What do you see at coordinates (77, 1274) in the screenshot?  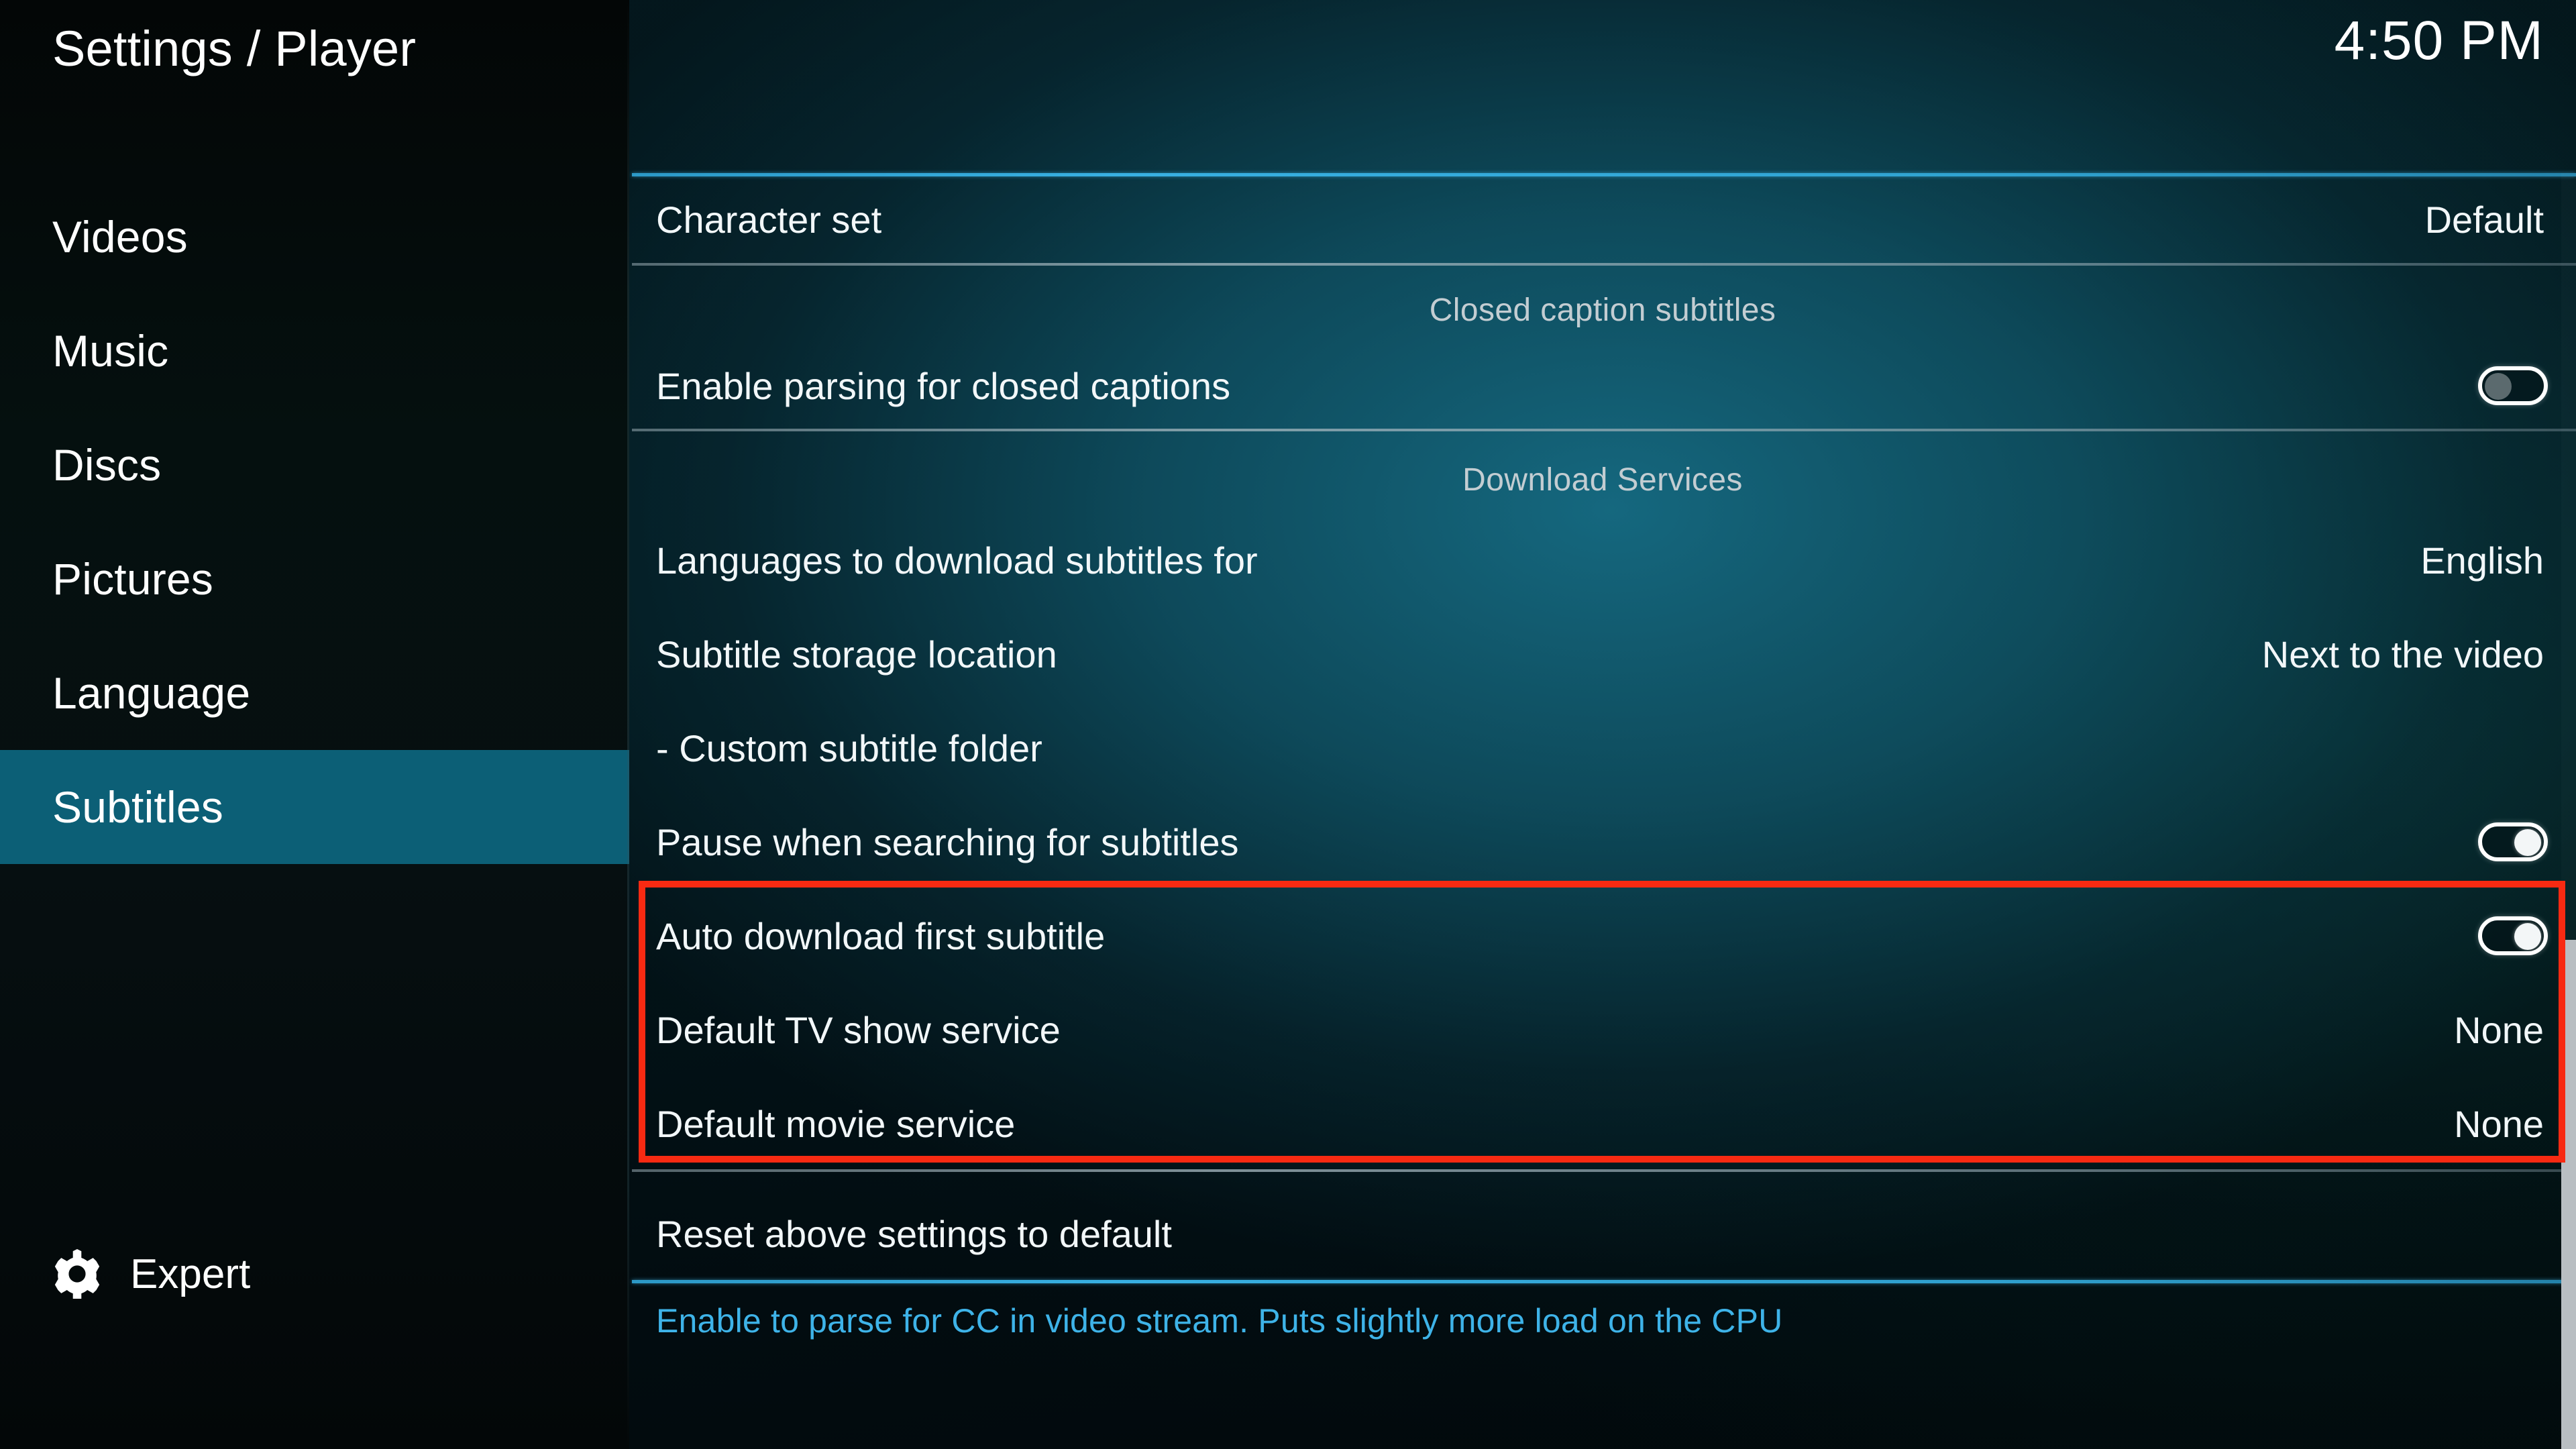 I see `gear-icon` at bounding box center [77, 1274].